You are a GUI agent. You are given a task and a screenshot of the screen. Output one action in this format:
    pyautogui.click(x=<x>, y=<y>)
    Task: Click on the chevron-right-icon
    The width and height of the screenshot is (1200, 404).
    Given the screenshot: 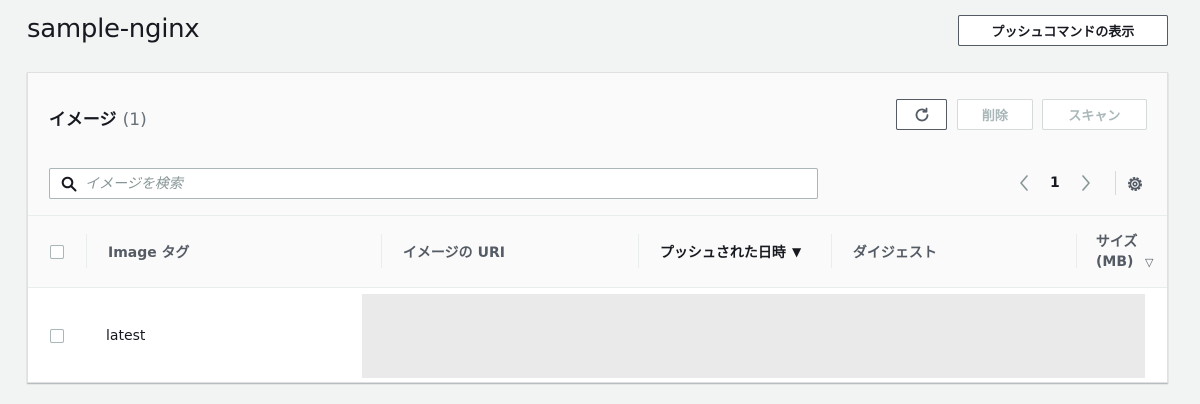 What is the action you would take?
    pyautogui.click(x=1086, y=183)
    